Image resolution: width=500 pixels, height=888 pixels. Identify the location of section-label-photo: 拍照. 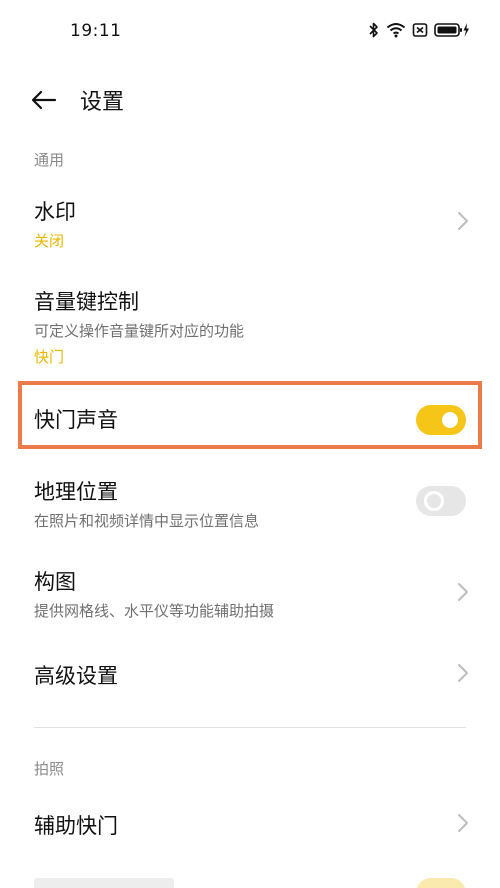
(49, 769).